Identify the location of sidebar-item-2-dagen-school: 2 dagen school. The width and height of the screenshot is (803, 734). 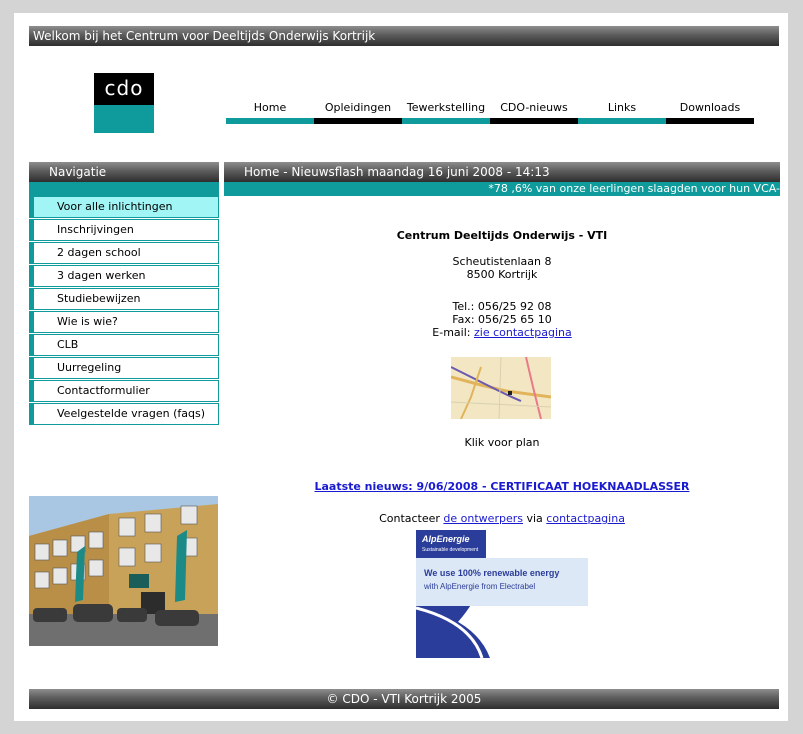
(124, 253).